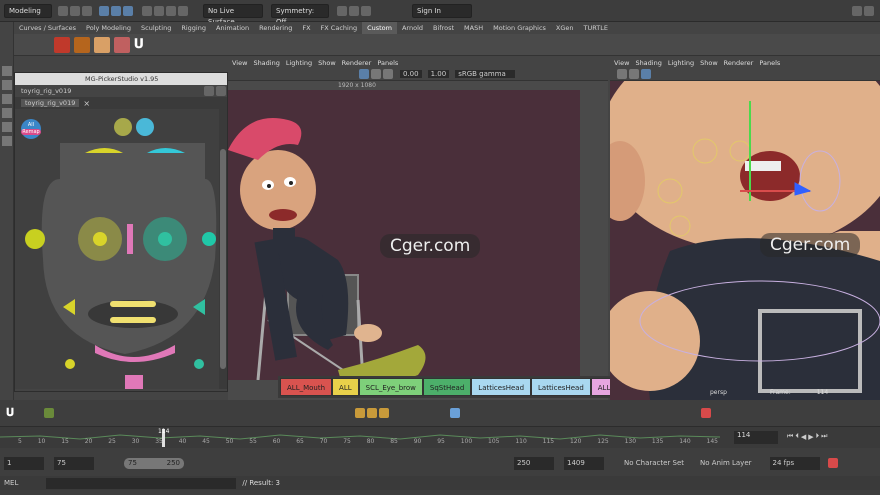 This screenshot has height=495, width=880. Describe the element at coordinates (121, 79) in the screenshot. I see `picker-title-bar: MG-PickerStudio v1.95` at that location.